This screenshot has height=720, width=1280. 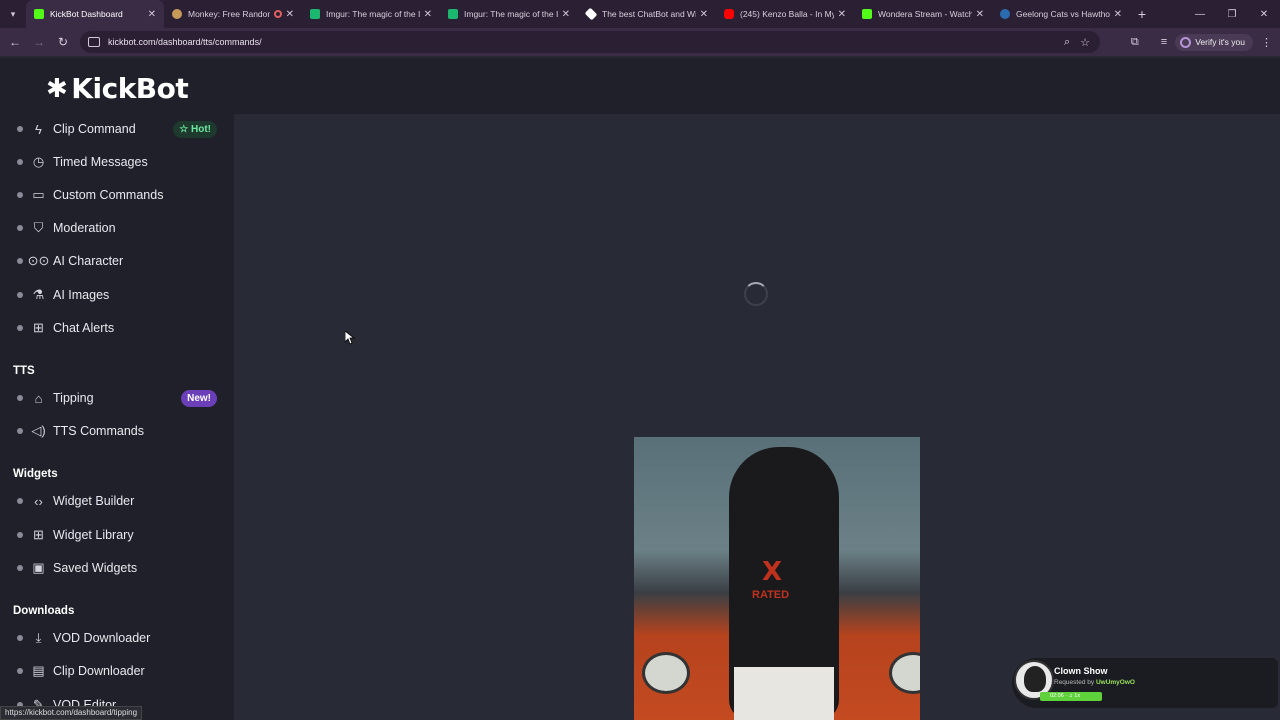 I want to click on tag-icon: ▭, so click(x=38, y=194).